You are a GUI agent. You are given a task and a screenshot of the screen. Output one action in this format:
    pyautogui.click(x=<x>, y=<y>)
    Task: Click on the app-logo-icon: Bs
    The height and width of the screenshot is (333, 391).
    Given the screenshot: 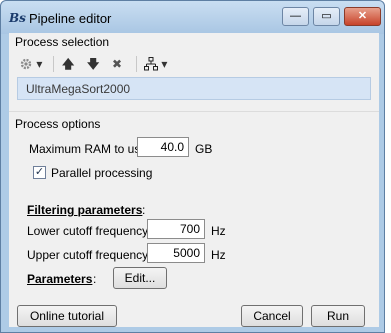 What is the action you would take?
    pyautogui.click(x=17, y=18)
    